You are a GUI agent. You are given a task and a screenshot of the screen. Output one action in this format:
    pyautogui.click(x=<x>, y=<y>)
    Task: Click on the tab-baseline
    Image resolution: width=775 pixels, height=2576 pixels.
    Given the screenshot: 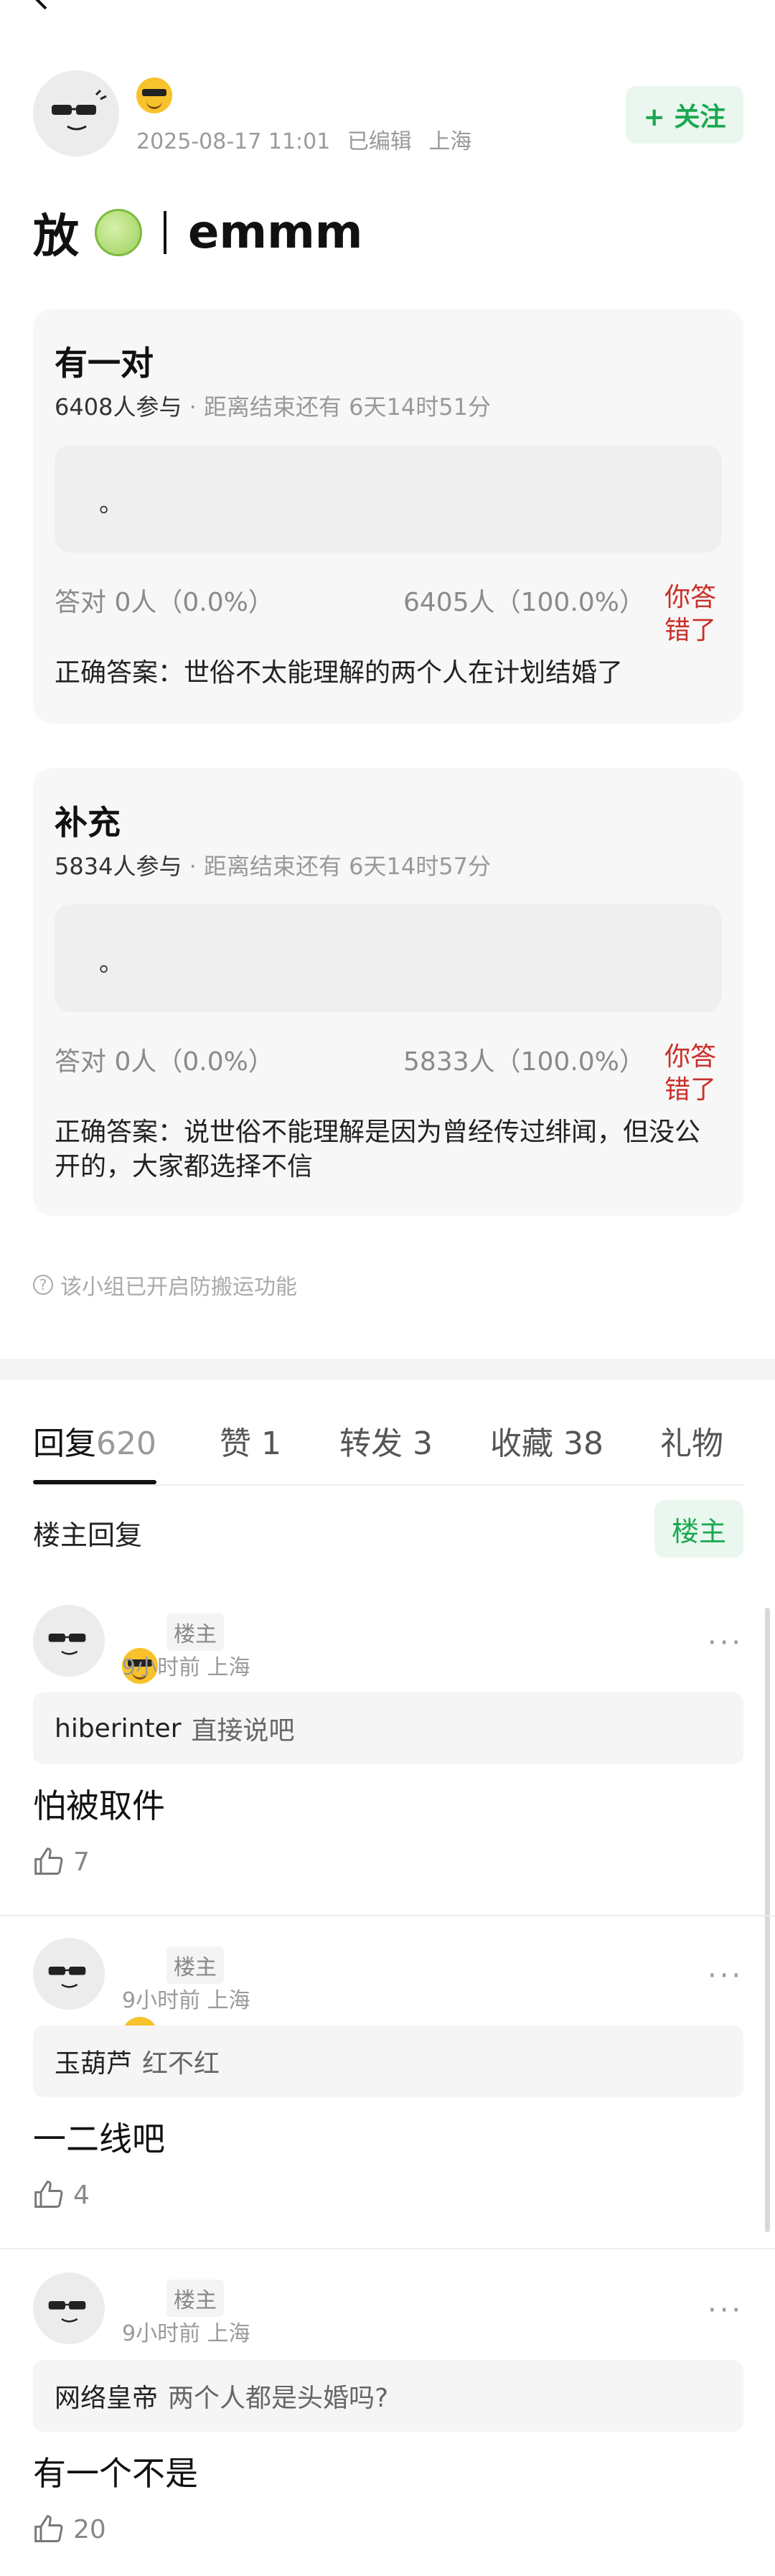 What is the action you would take?
    pyautogui.click(x=388, y=1485)
    